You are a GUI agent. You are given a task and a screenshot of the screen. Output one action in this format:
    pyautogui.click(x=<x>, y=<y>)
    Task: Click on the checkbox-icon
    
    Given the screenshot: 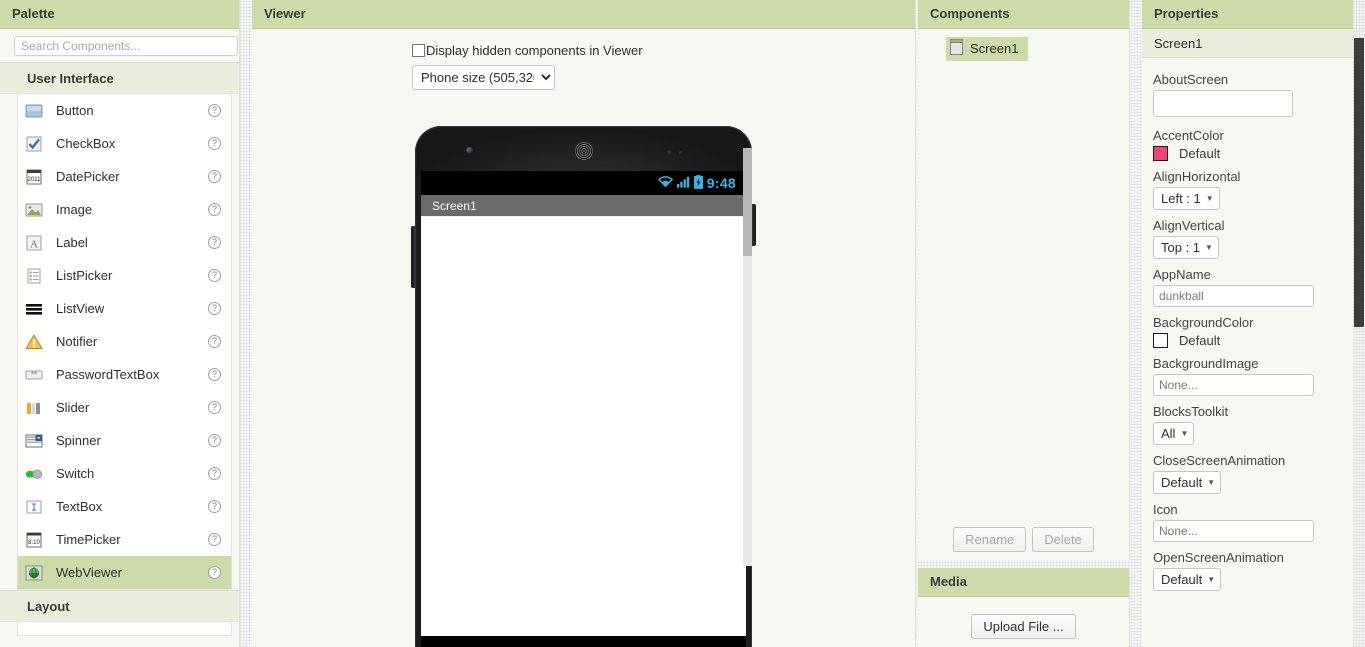 What is the action you would take?
    pyautogui.click(x=34, y=144)
    